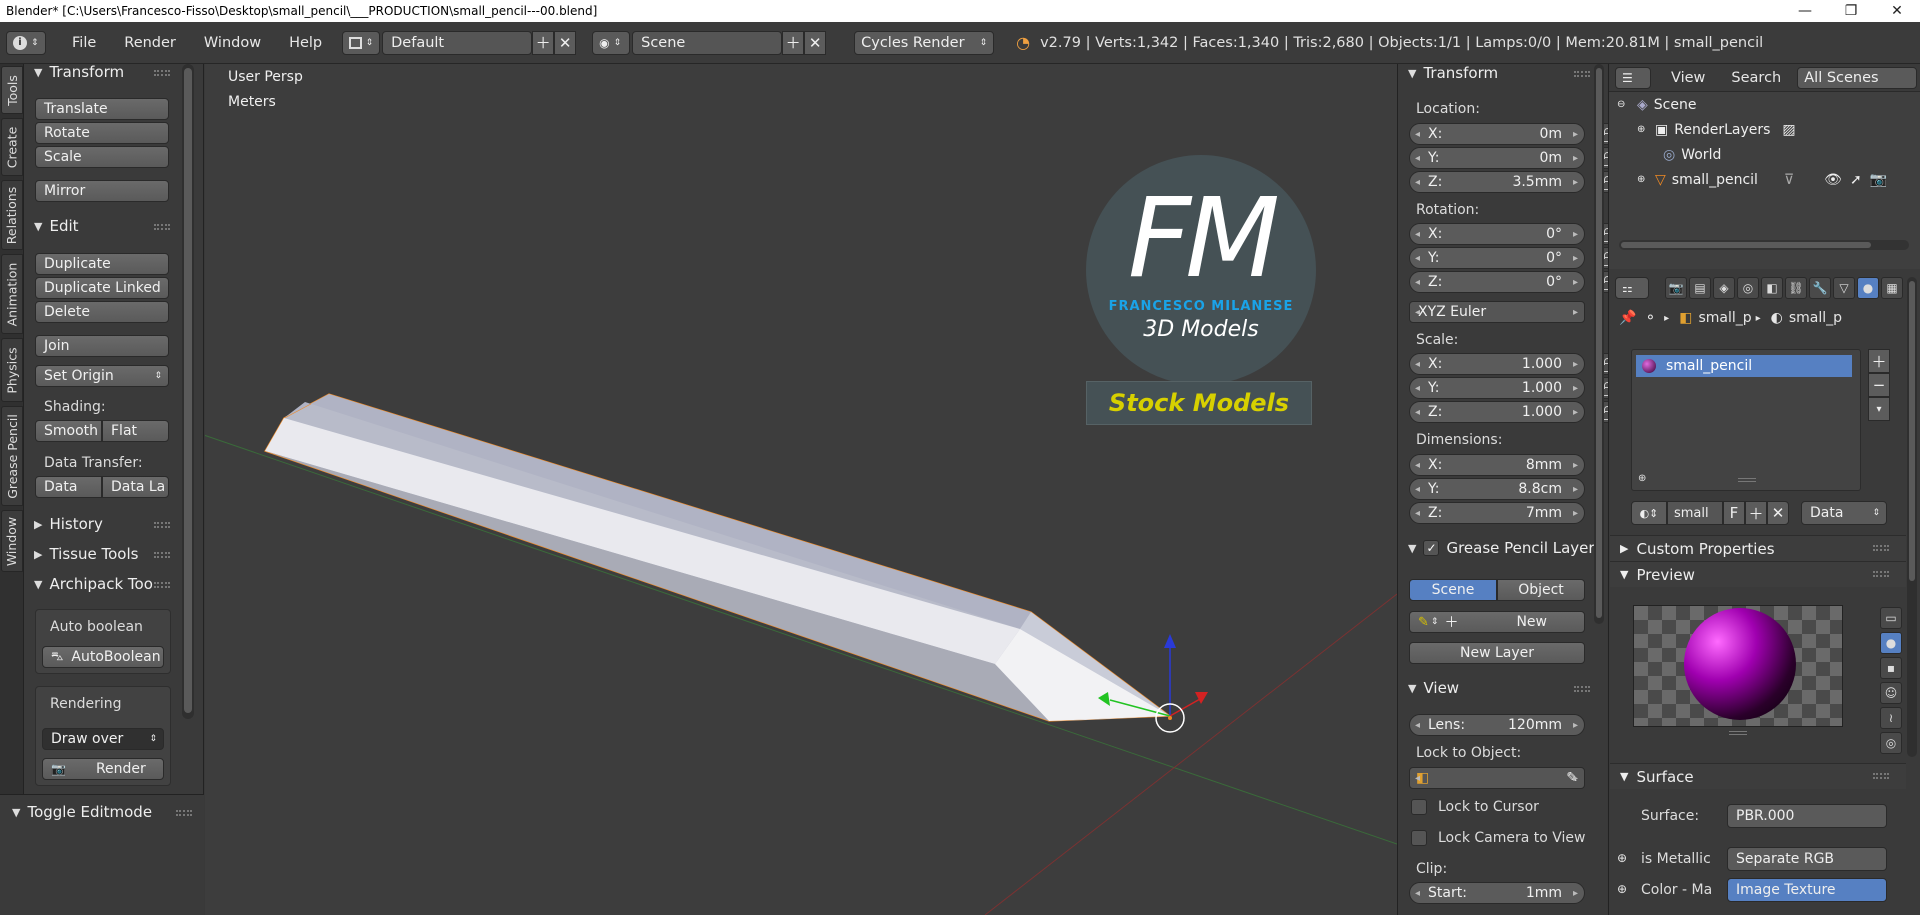 The width and height of the screenshot is (1920, 915). Describe the element at coordinates (103, 657) in the screenshot. I see `auto-boolean-button: ⛍ AutoBoolean` at that location.